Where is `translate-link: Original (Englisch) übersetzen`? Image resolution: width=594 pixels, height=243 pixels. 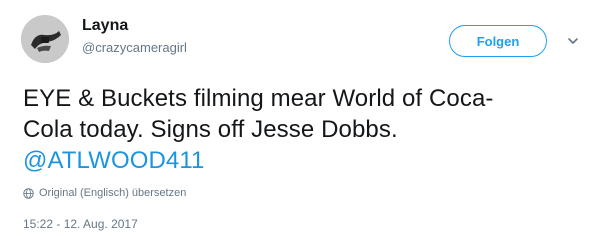
translate-link: Original (Englisch) übersetzen is located at coordinates (104, 193).